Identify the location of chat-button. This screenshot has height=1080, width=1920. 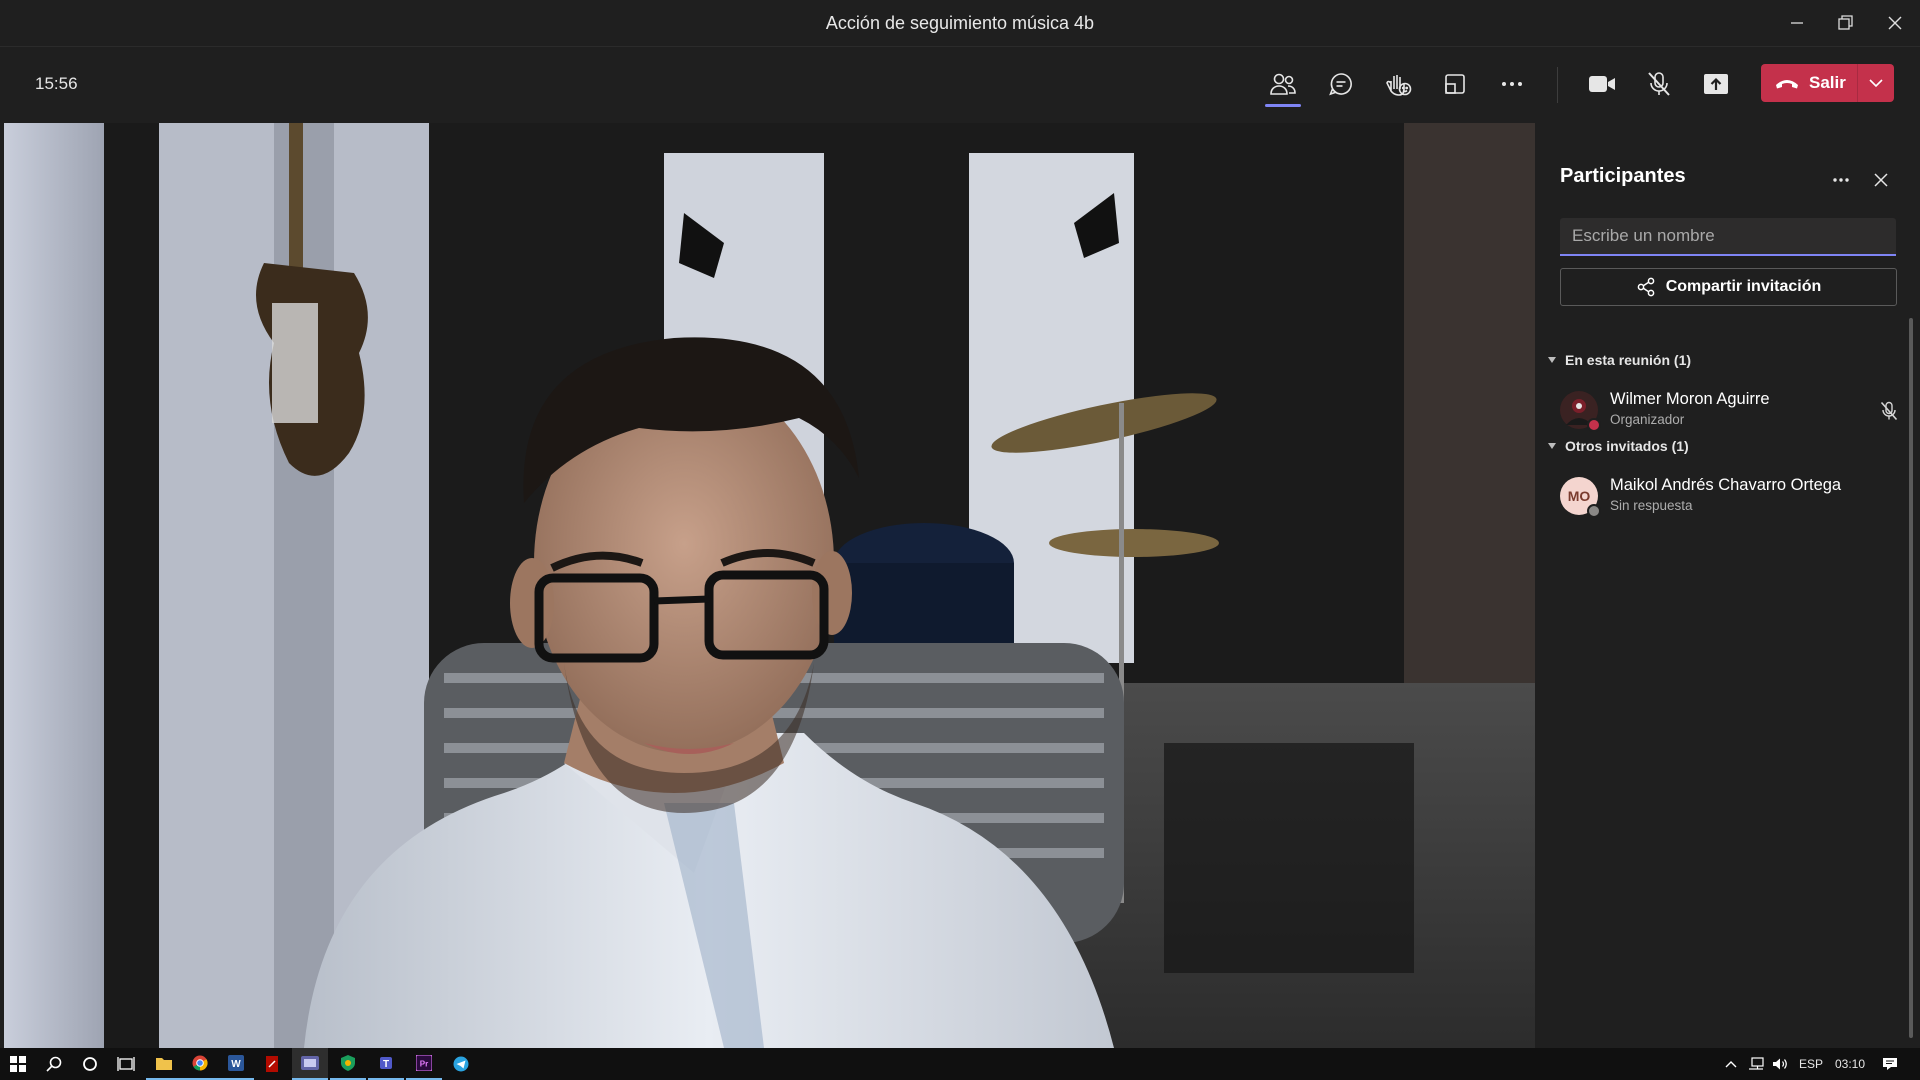
(1341, 84).